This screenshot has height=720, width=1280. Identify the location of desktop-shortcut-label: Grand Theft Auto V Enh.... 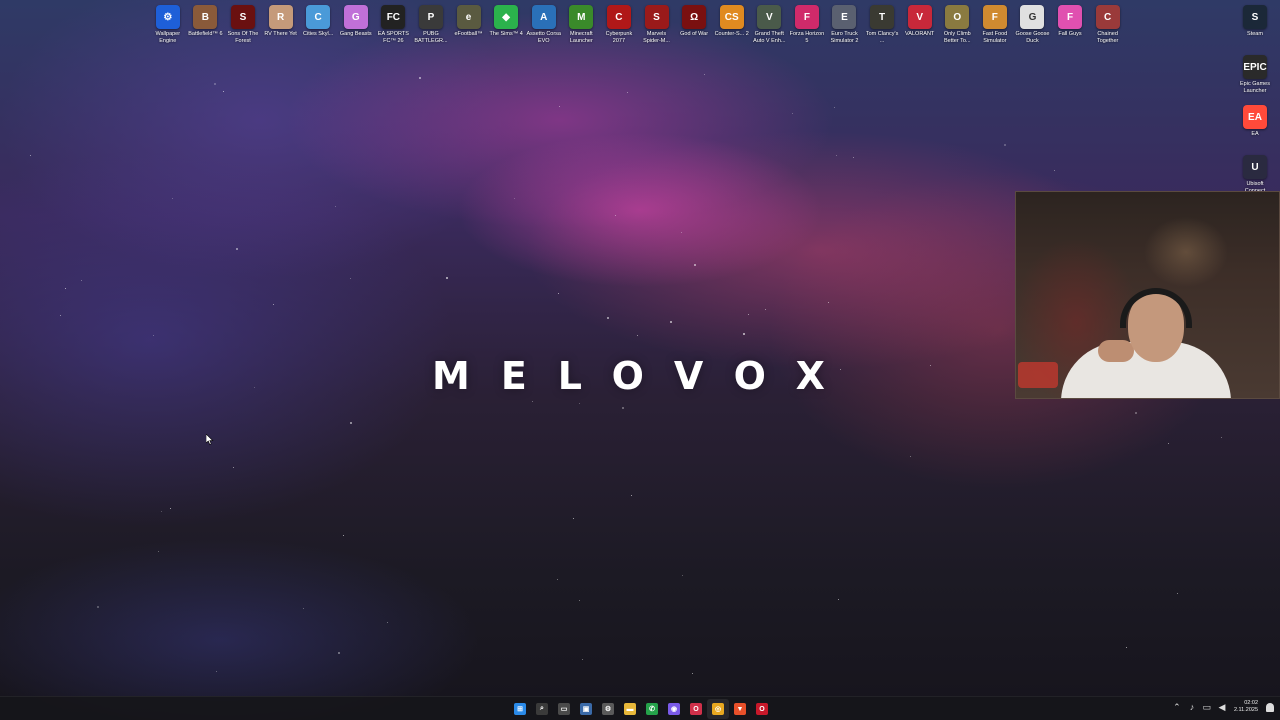
(769, 37).